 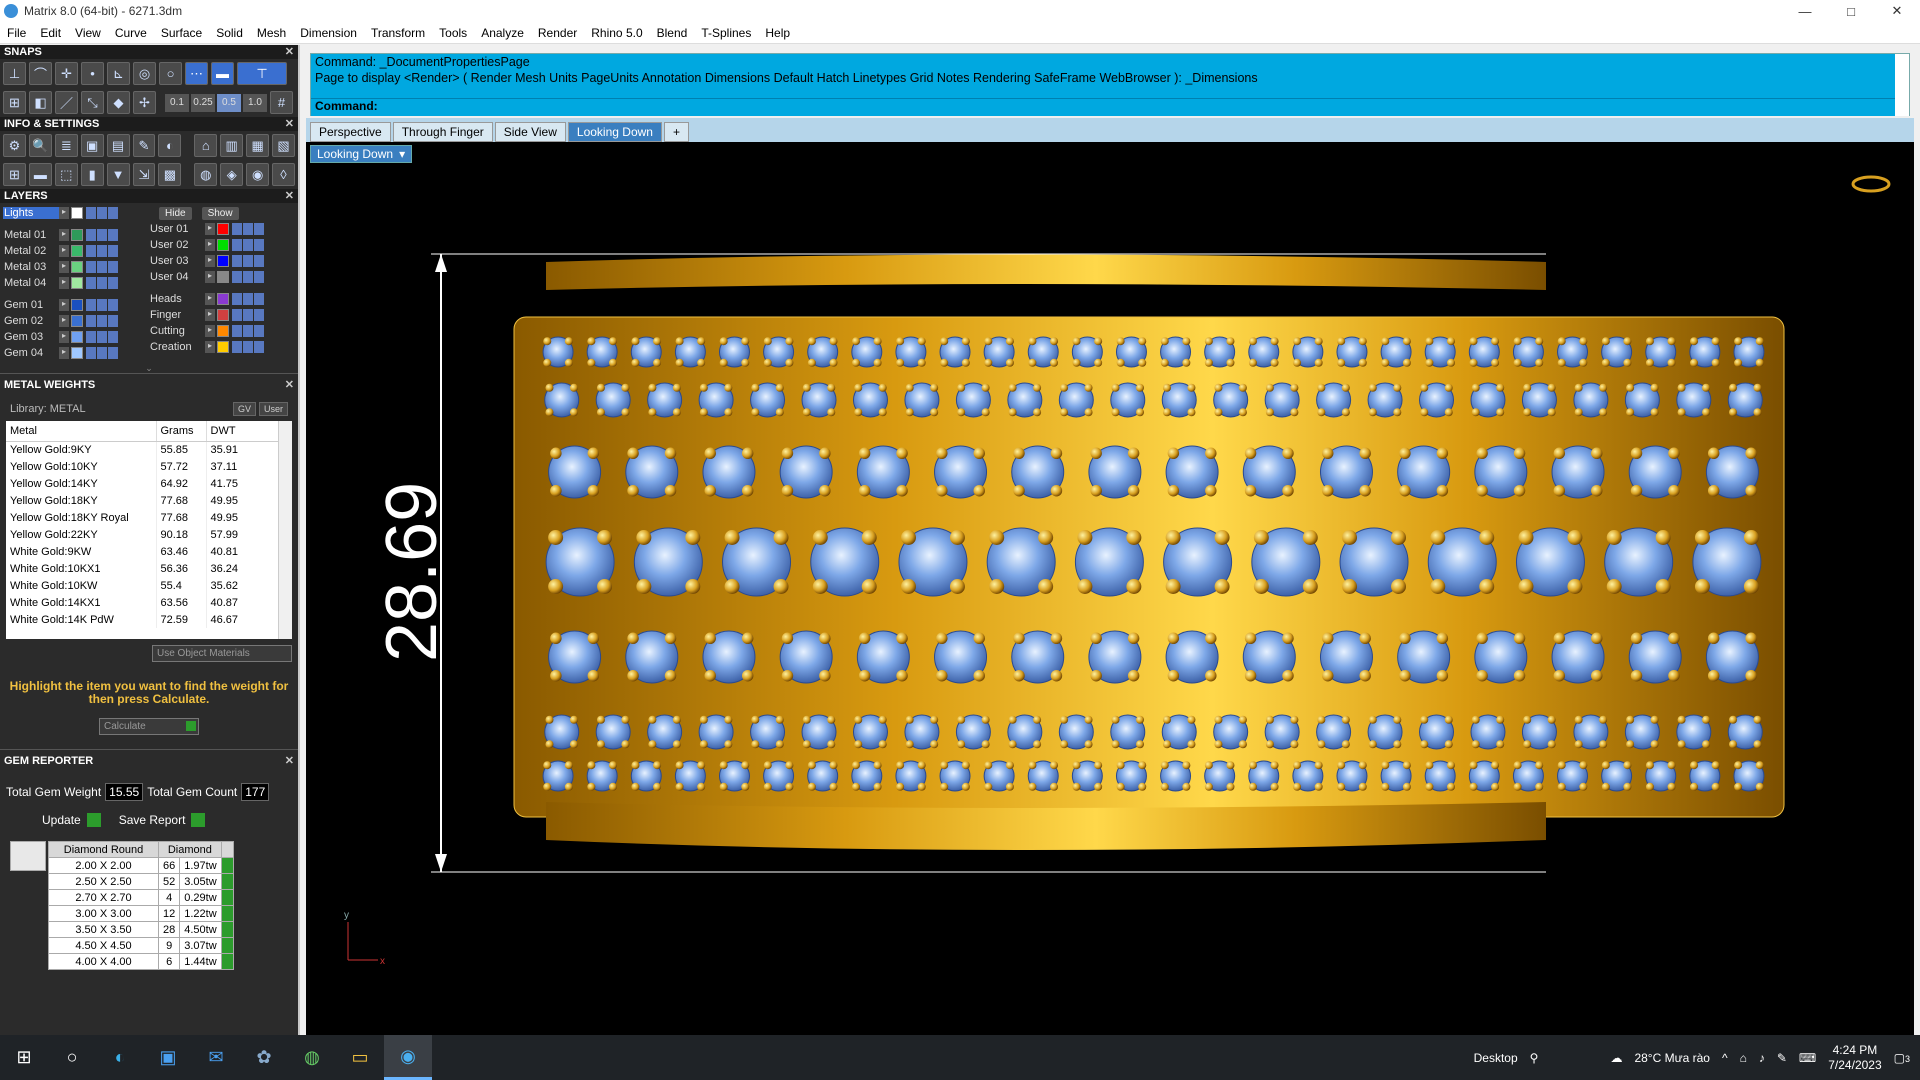 I want to click on app-icon: ✿, so click(x=264, y=1057).